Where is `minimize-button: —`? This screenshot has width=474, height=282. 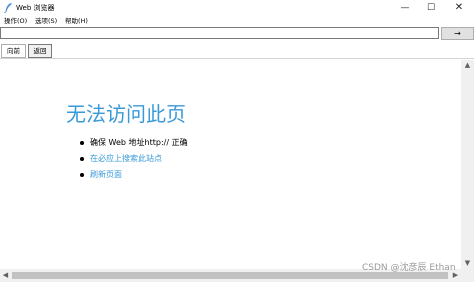 minimize-button: — is located at coordinates (405, 8).